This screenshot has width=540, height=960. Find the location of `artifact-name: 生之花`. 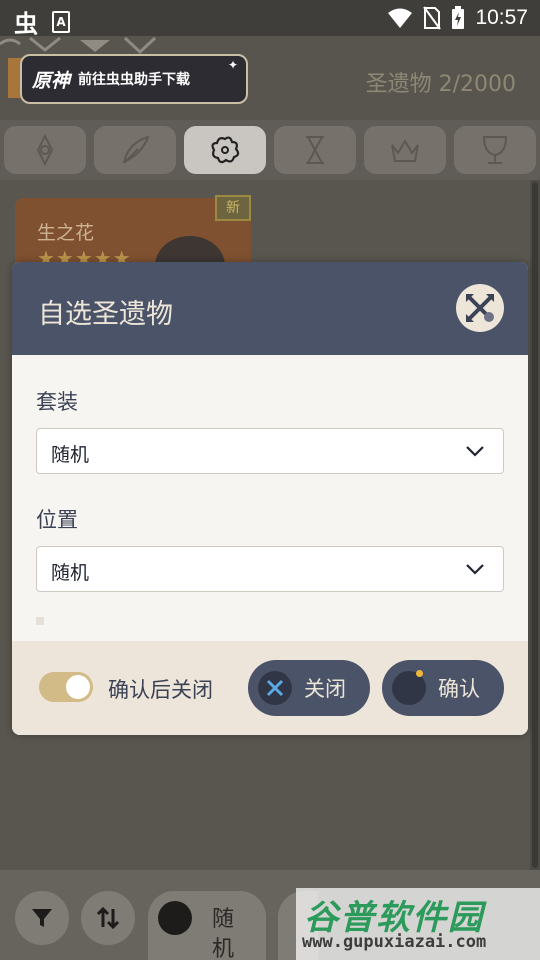

artifact-name: 生之花 is located at coordinates (66, 233).